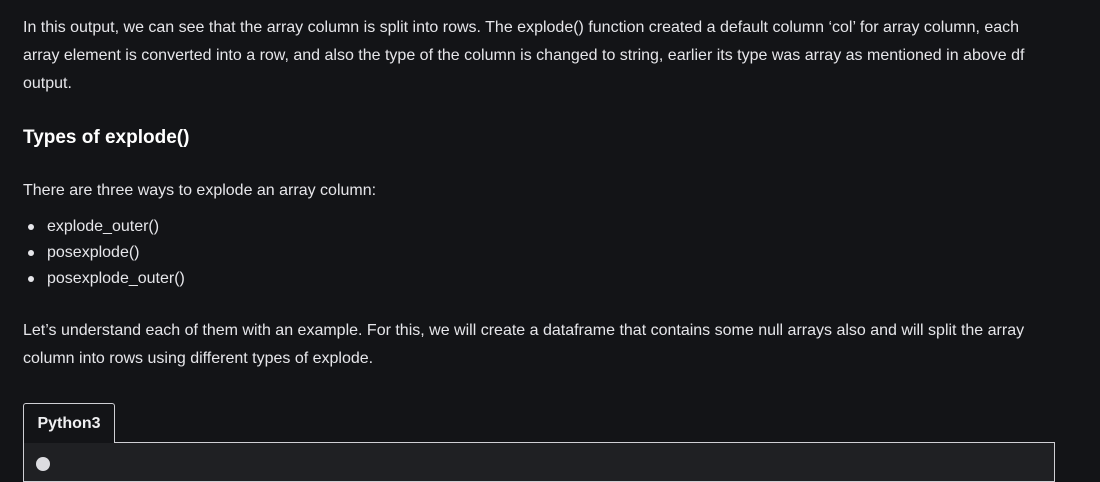 The width and height of the screenshot is (1100, 482). I want to click on tab-python3: Python3, so click(69, 423).